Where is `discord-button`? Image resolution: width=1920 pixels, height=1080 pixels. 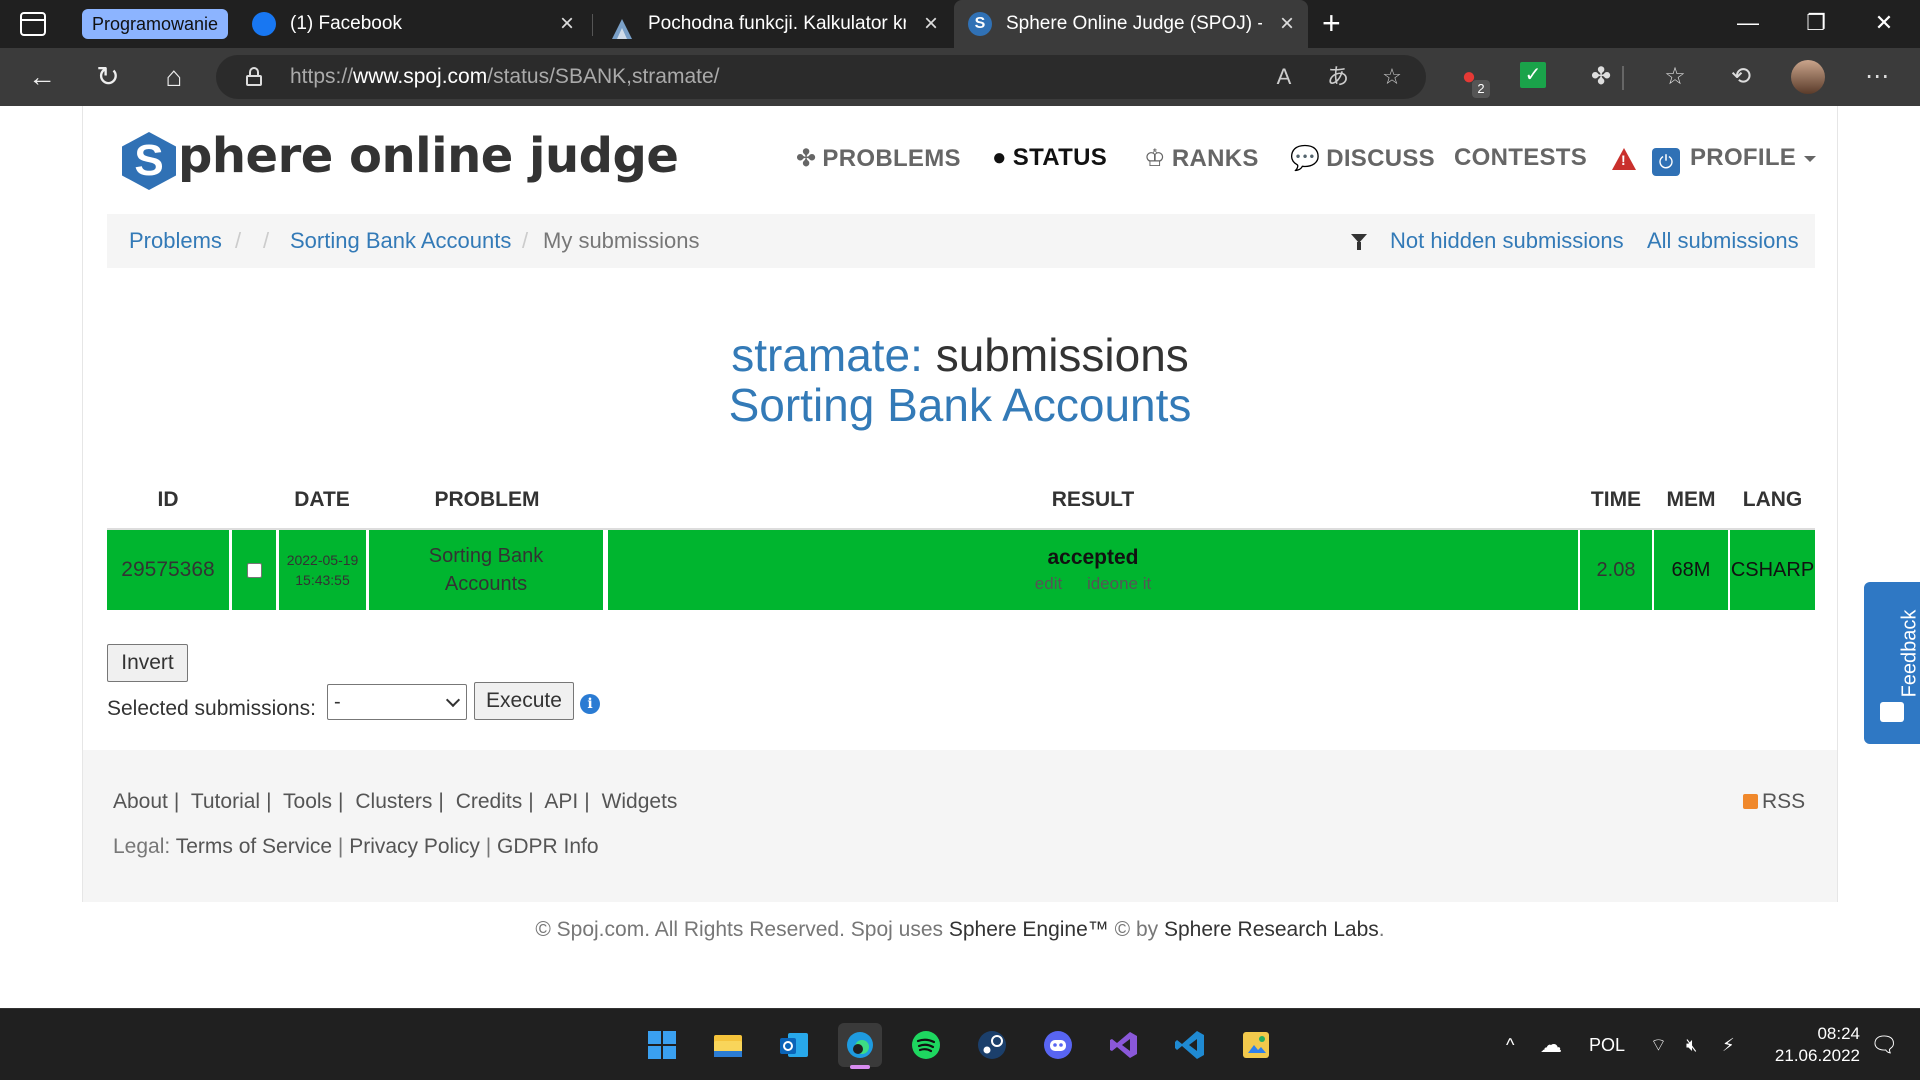 discord-button is located at coordinates (1058, 1045).